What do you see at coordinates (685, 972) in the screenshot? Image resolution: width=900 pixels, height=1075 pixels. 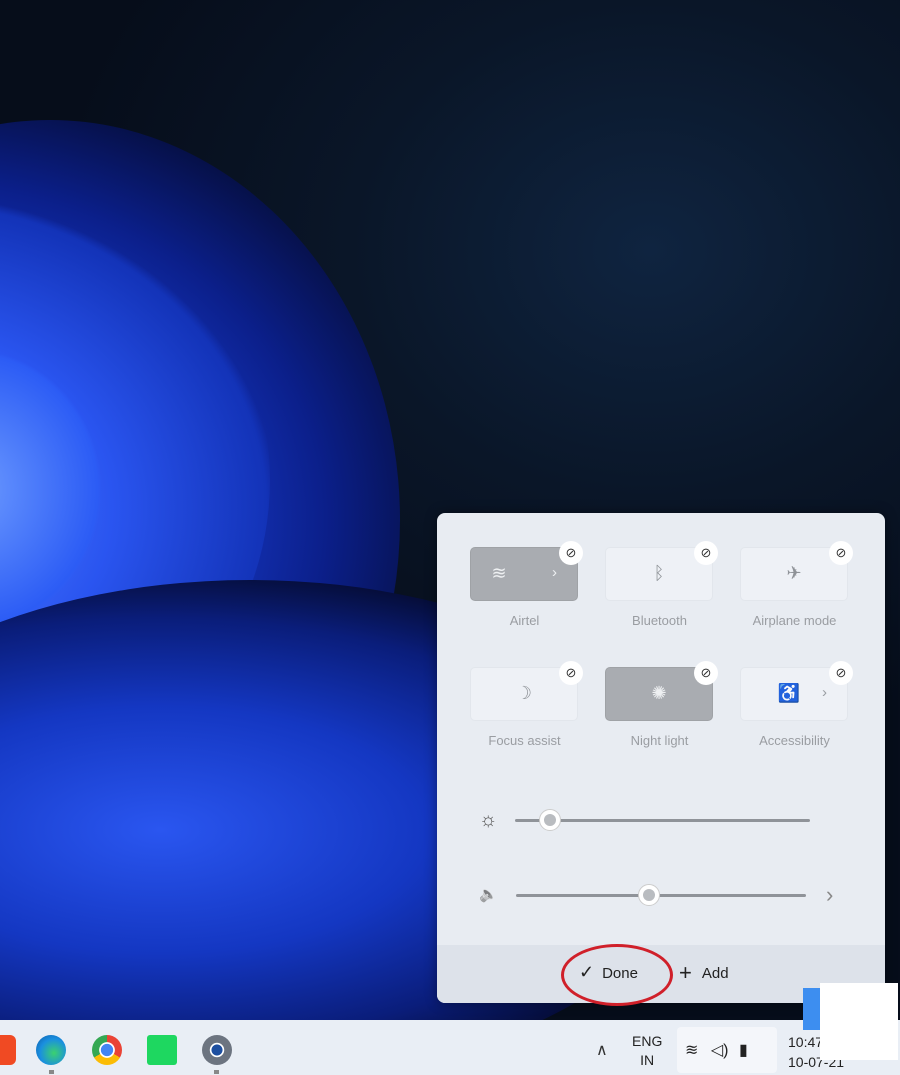 I see `plus-icon: +` at bounding box center [685, 972].